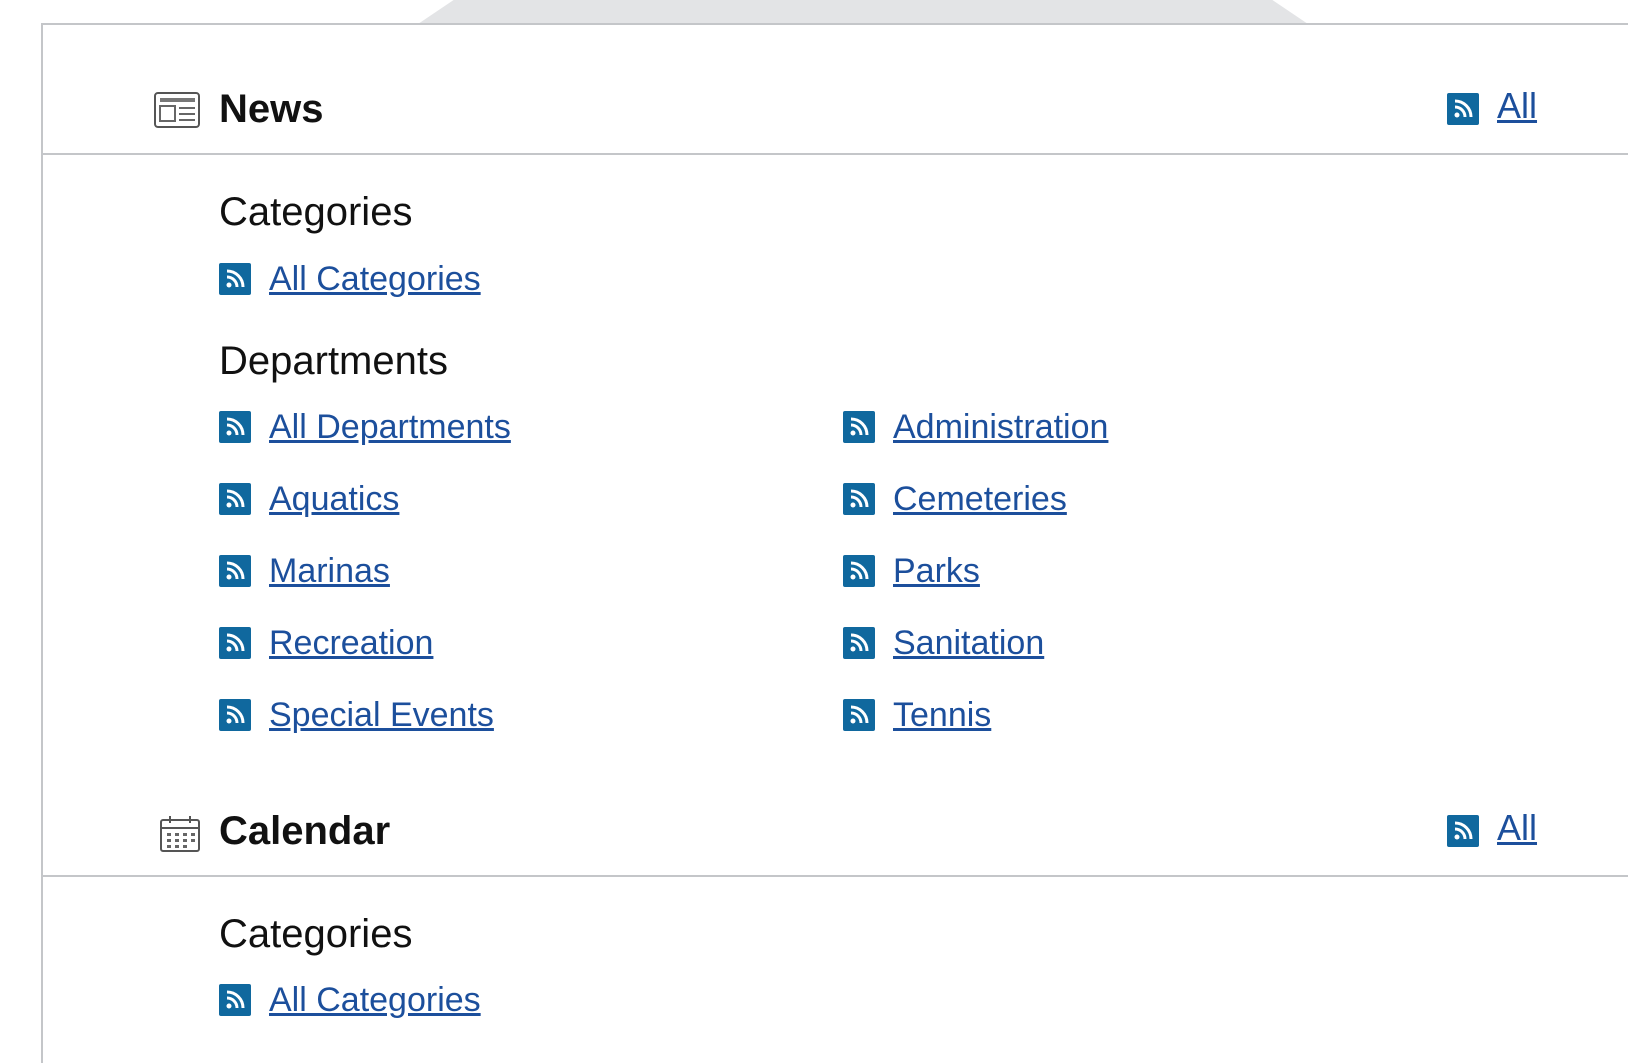  I want to click on feed-link-tennis: Tennis, so click(942, 715).